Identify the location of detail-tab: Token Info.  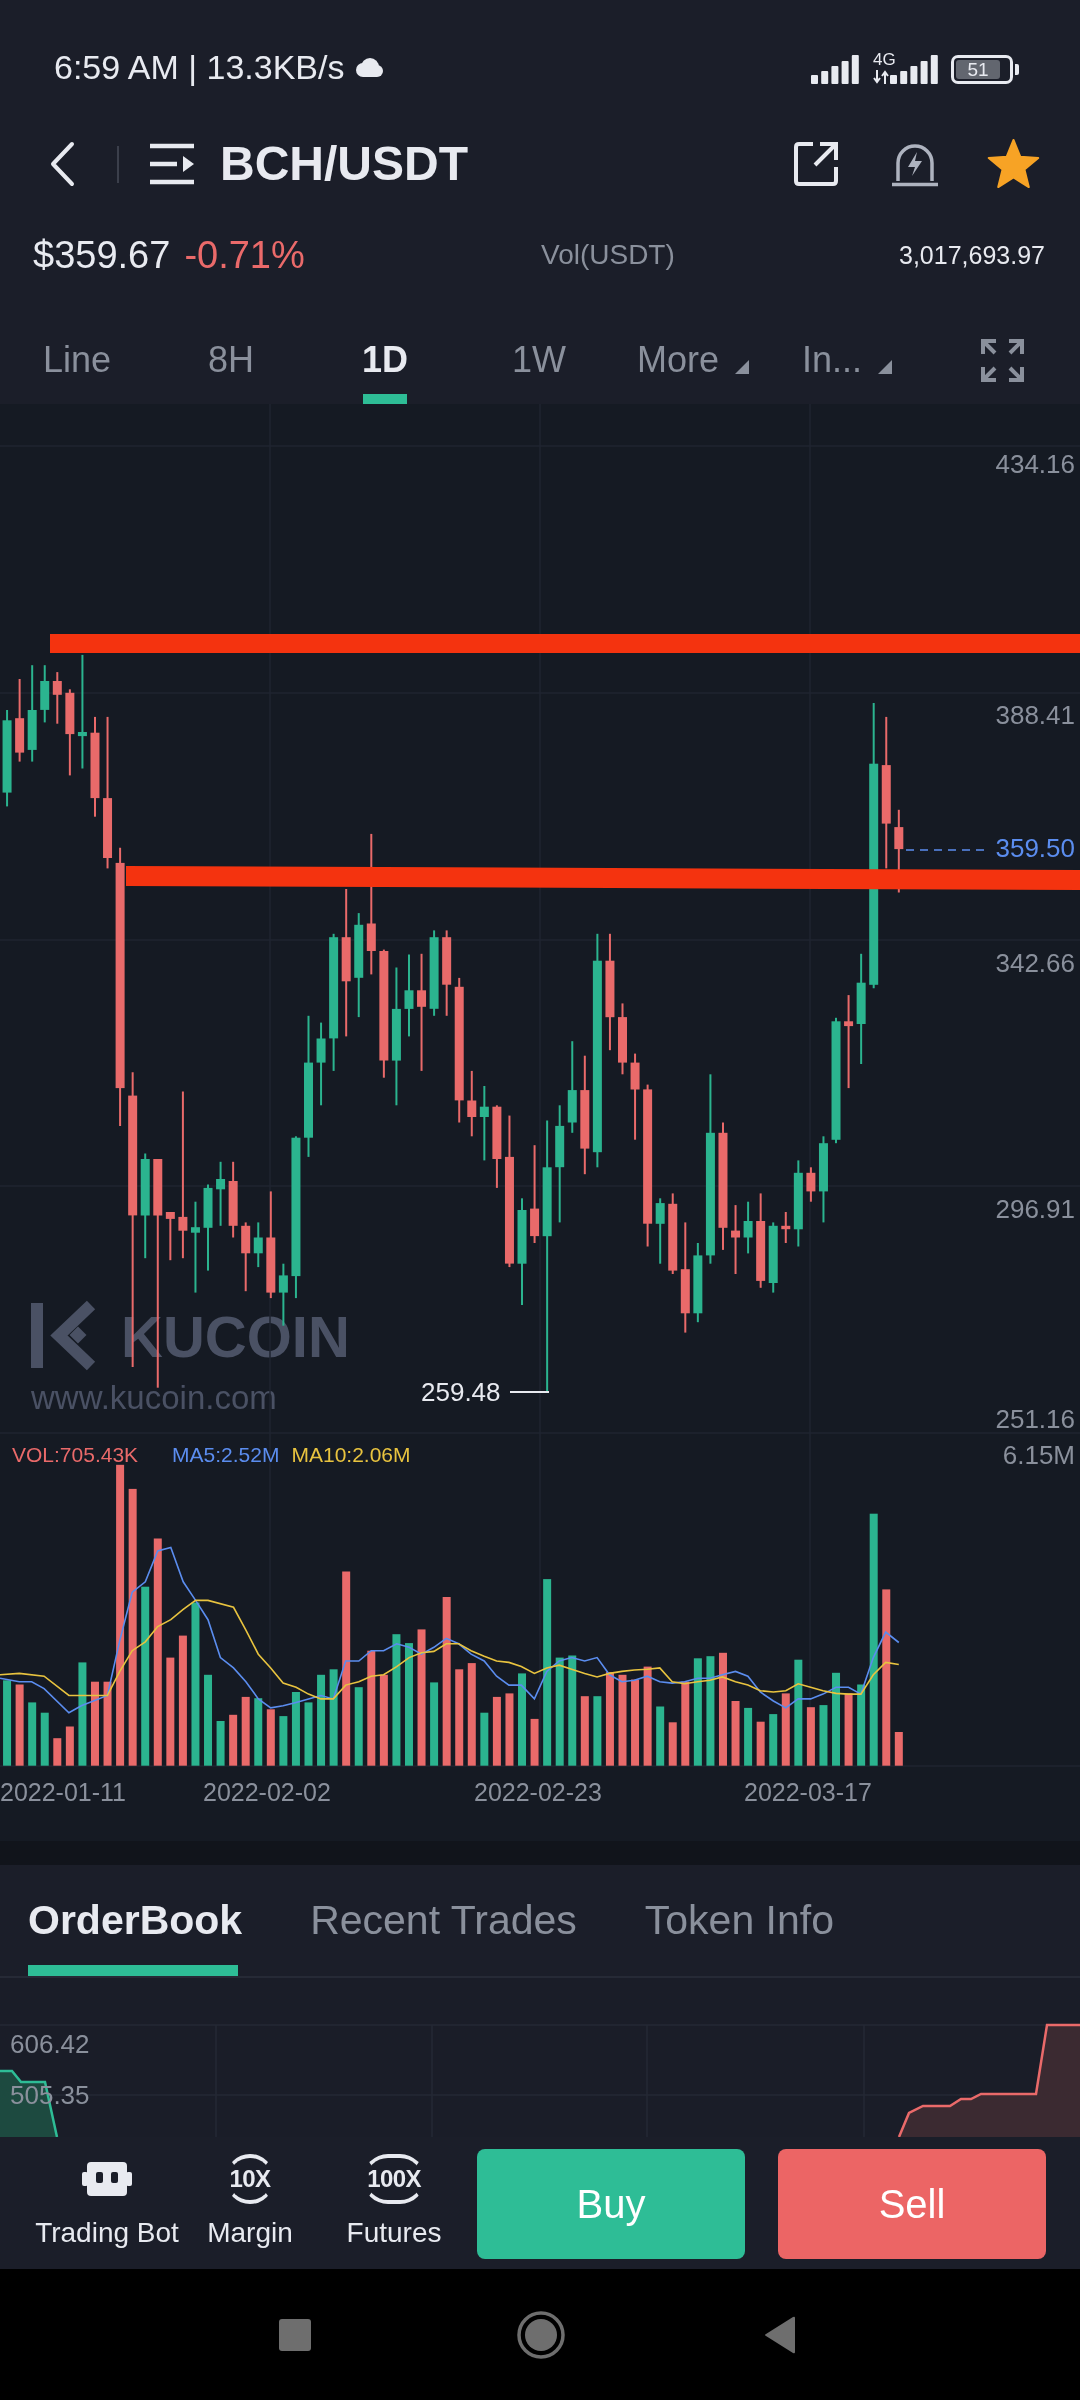
(739, 1920).